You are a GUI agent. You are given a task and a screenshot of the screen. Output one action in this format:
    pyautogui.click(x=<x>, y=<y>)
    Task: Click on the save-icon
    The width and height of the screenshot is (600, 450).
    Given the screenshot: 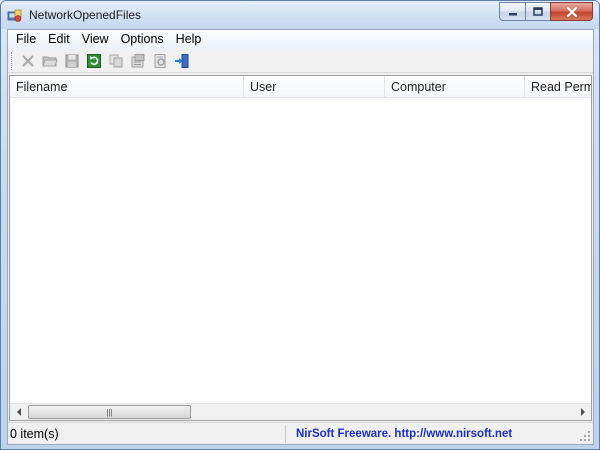 What is the action you would take?
    pyautogui.click(x=72, y=60)
    